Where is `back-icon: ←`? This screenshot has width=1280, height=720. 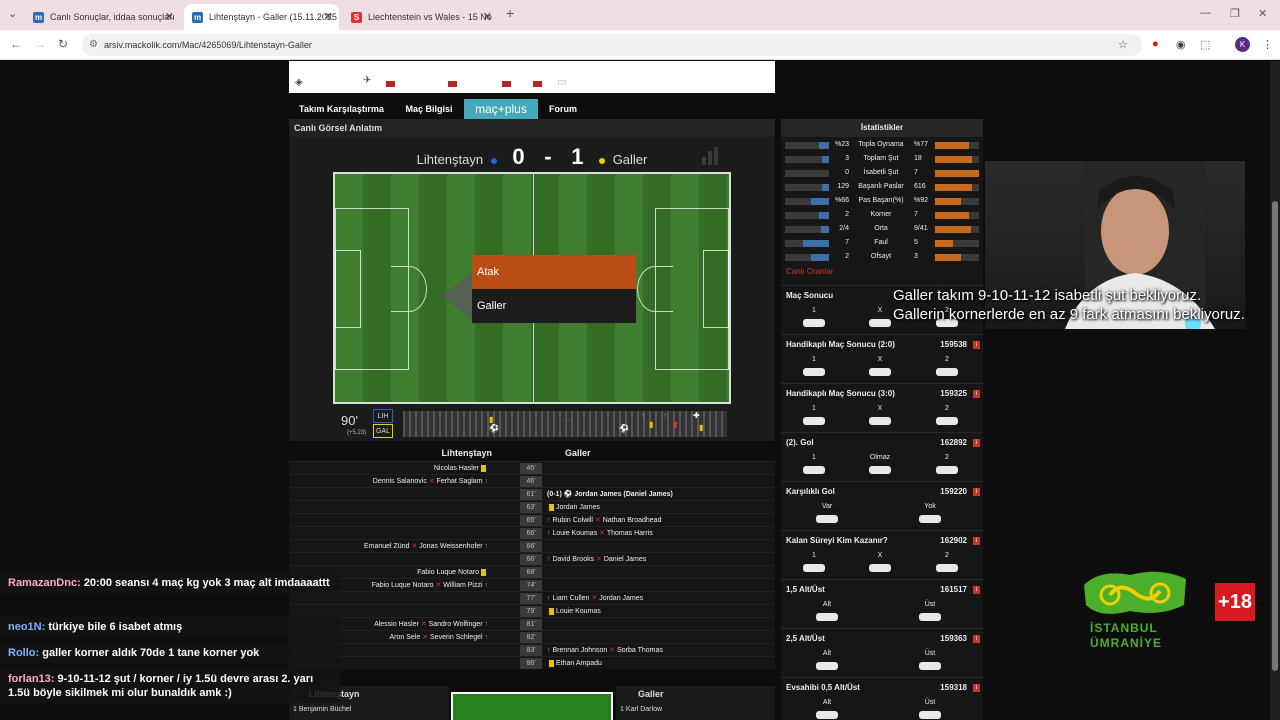 back-icon: ← is located at coordinates (16, 44).